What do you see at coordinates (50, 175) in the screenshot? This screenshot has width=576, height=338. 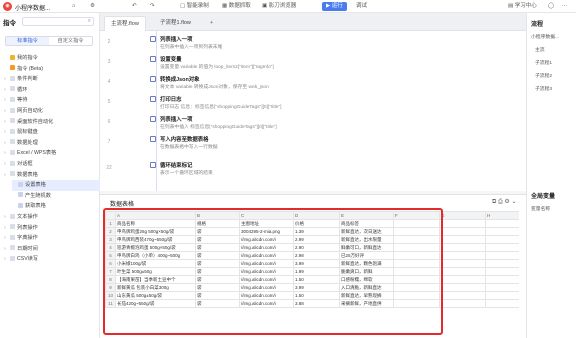 I see `command-item: › 数据表格` at bounding box center [50, 175].